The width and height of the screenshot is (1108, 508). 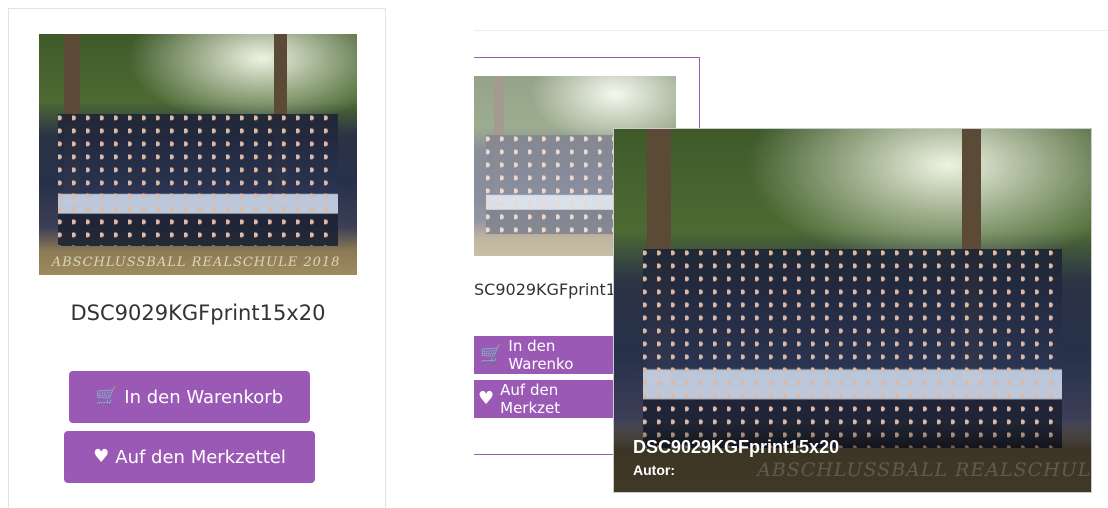 What do you see at coordinates (530, 399) in the screenshot?
I see `add-to-wishlist-label: Auf den Merkzet` at bounding box center [530, 399].